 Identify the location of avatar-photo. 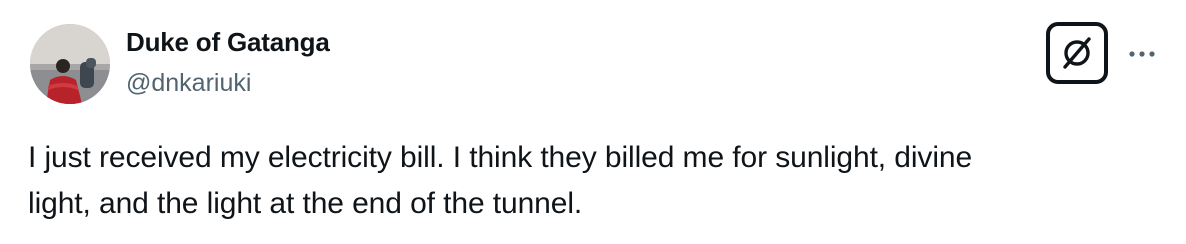
(70, 64).